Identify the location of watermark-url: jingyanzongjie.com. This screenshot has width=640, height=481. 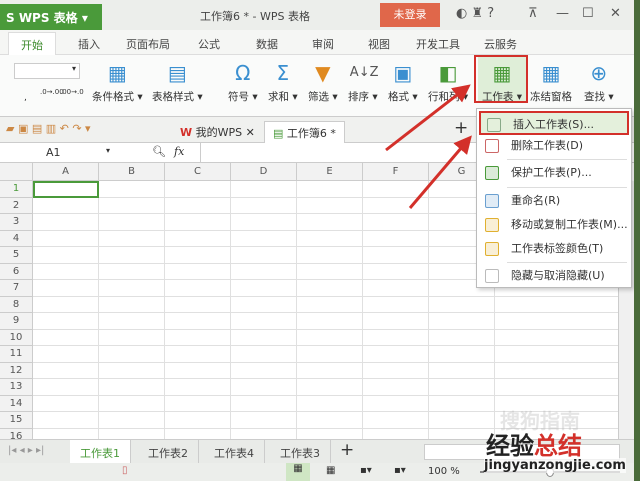
(555, 465).